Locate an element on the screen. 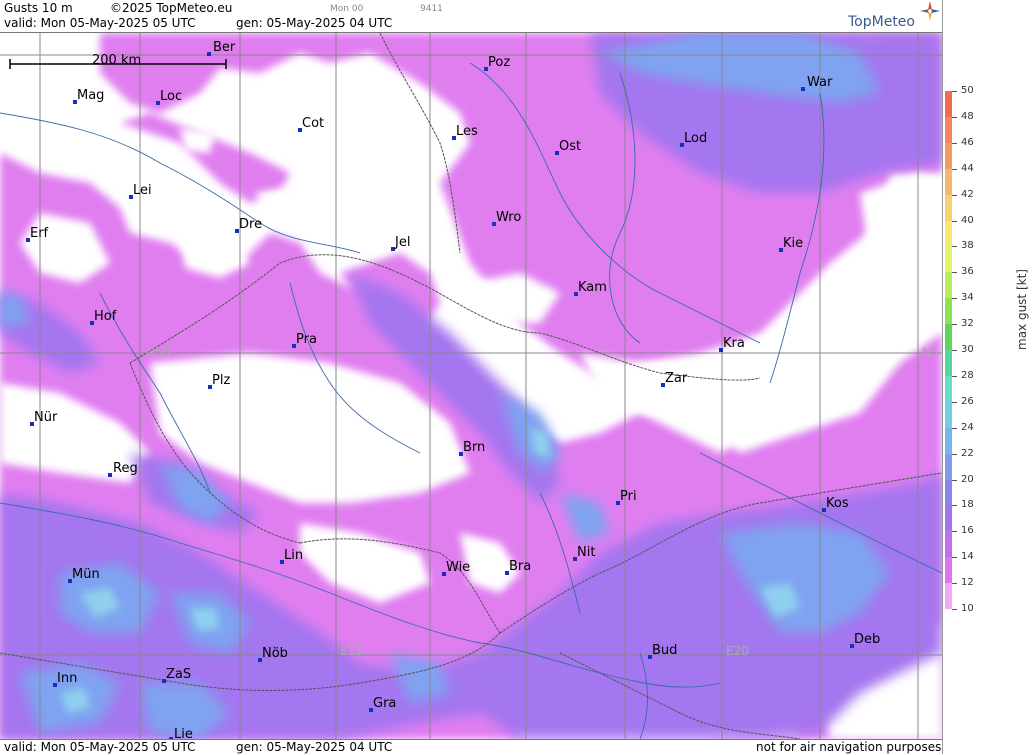 The image size is (1033, 755). city-kie: Kie is located at coordinates (791, 244).